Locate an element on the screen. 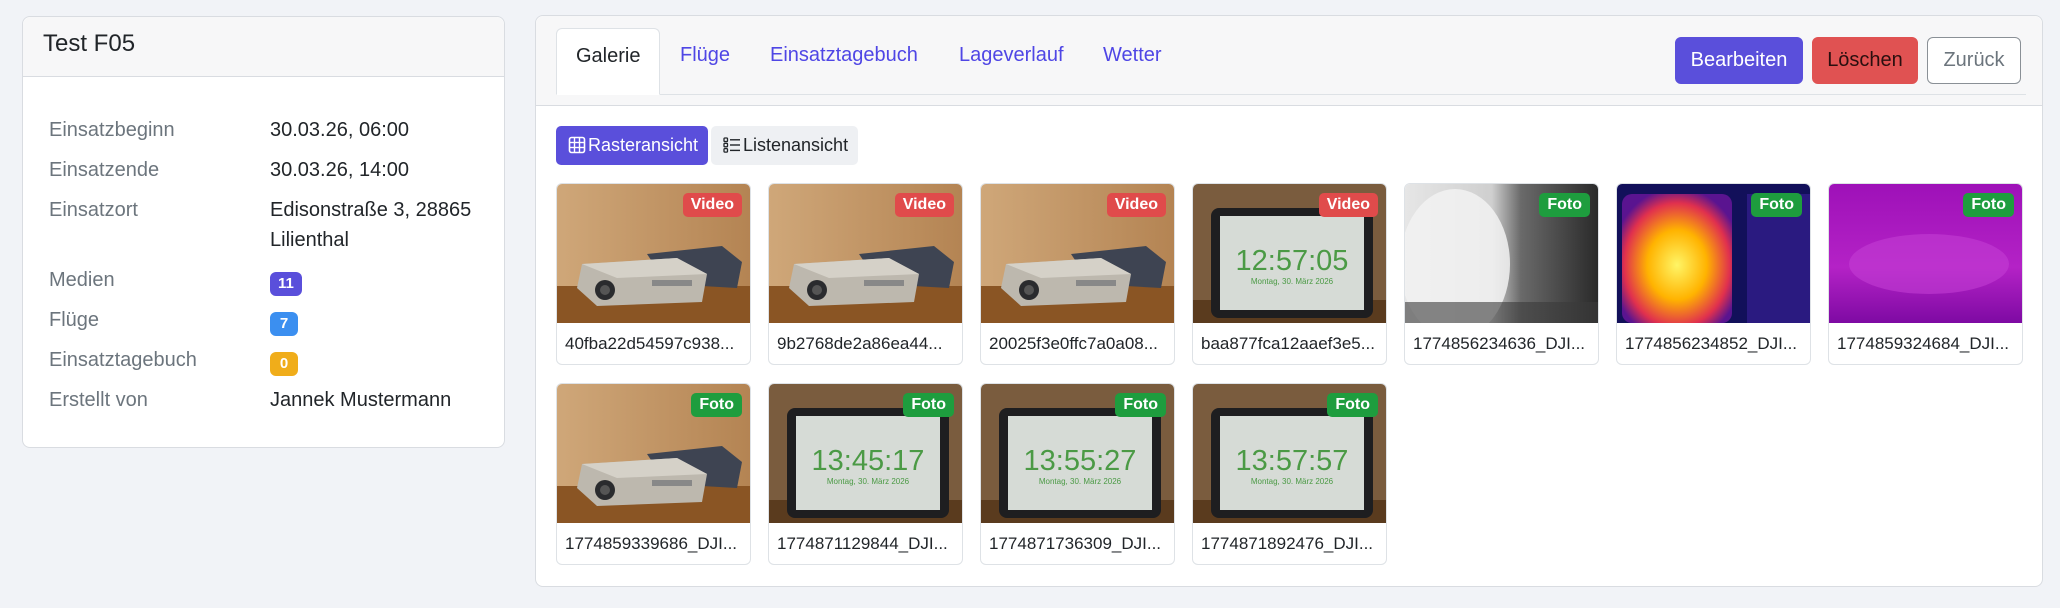 This screenshot has height=608, width=2060. value-creator: Jannek Mustermann is located at coordinates (361, 400).